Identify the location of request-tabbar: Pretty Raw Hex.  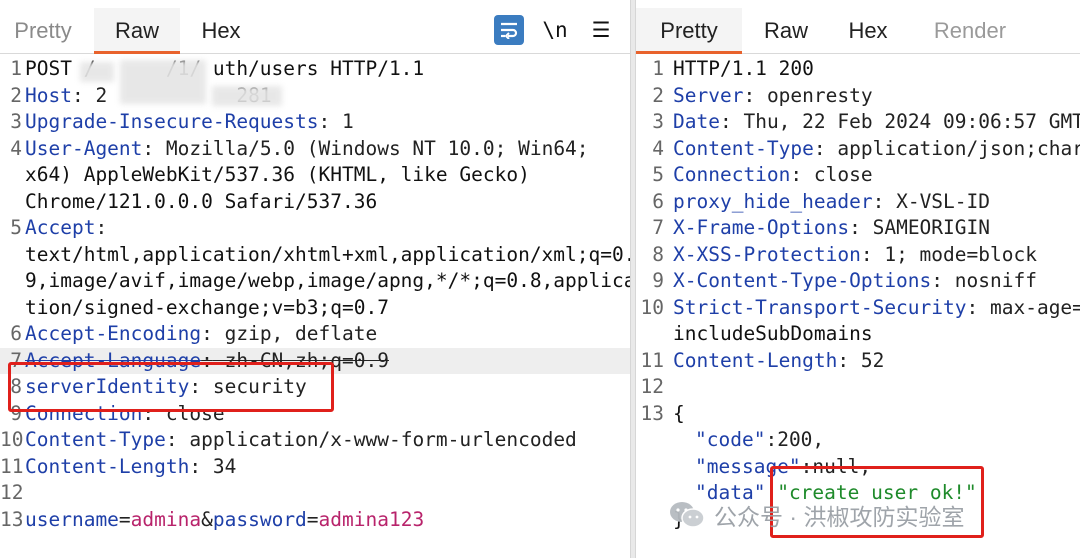
(315, 31).